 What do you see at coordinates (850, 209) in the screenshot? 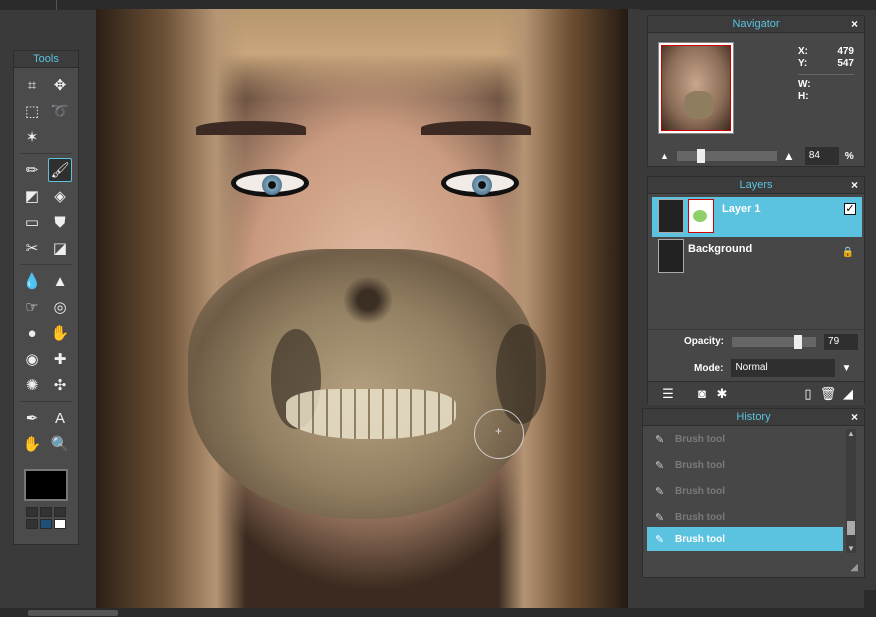
I see `layer-visibility-checkbox: ✓` at bounding box center [850, 209].